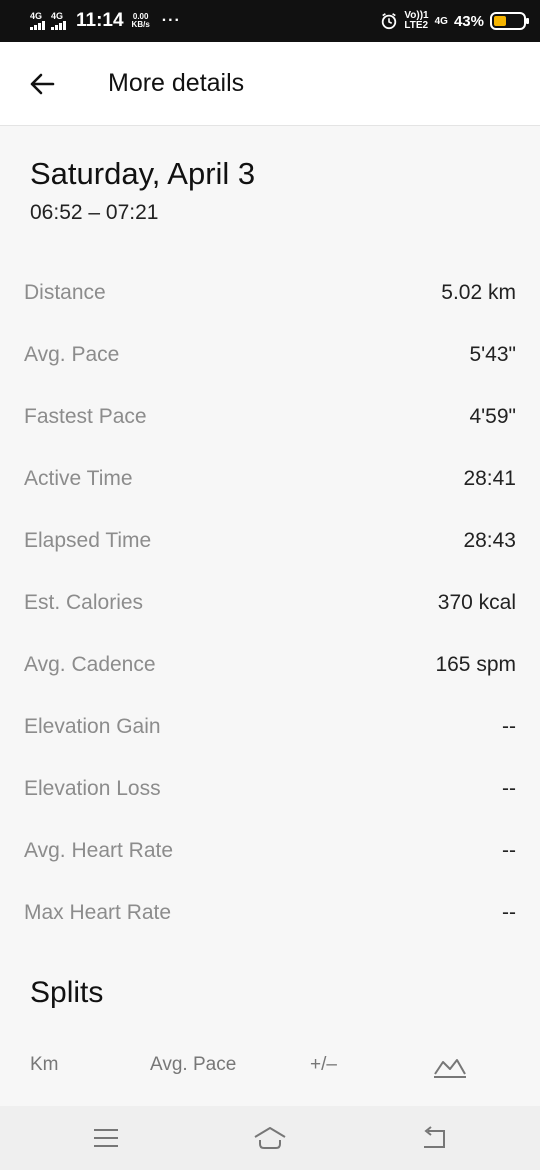  What do you see at coordinates (270, 541) in the screenshot?
I see `stat-row-elapsed-time: Elapsed Time 28:43` at bounding box center [270, 541].